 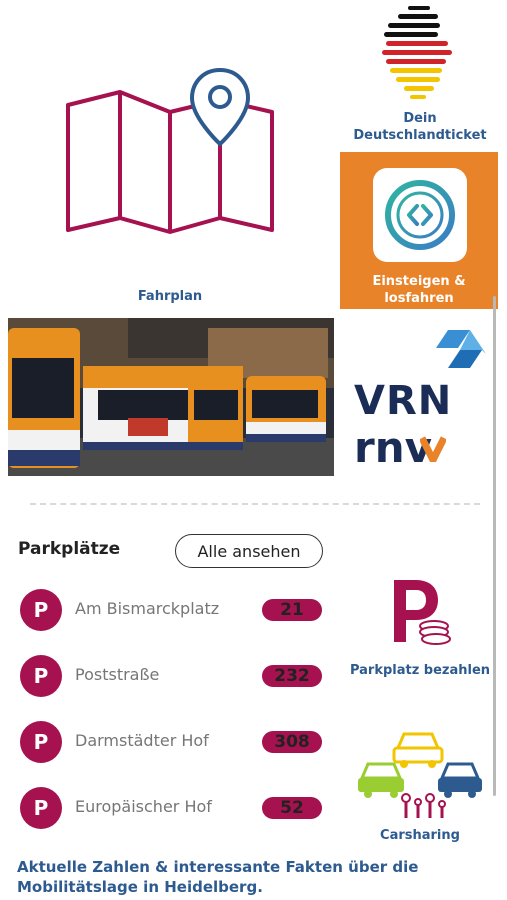 I want to click on map-pin-icon, so click(x=170, y=150).